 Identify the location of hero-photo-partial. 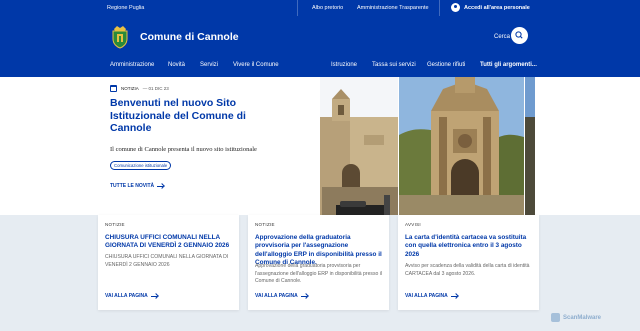
(530, 146).